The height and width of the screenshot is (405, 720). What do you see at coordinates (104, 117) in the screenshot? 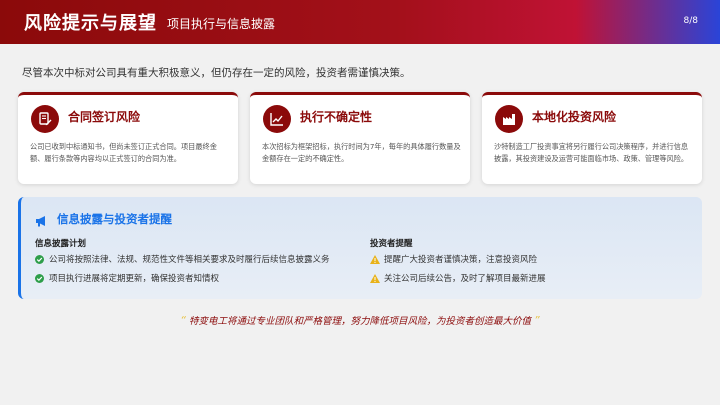
I see `card-title: 合同签订风险` at bounding box center [104, 117].